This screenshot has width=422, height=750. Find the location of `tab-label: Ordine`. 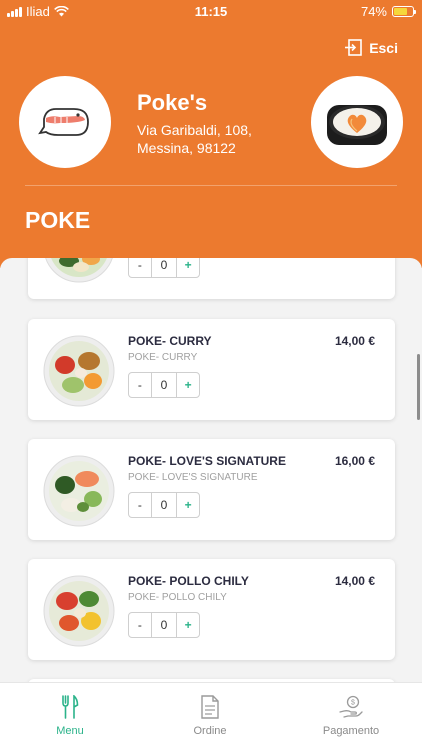

tab-label: Ordine is located at coordinates (210, 731).